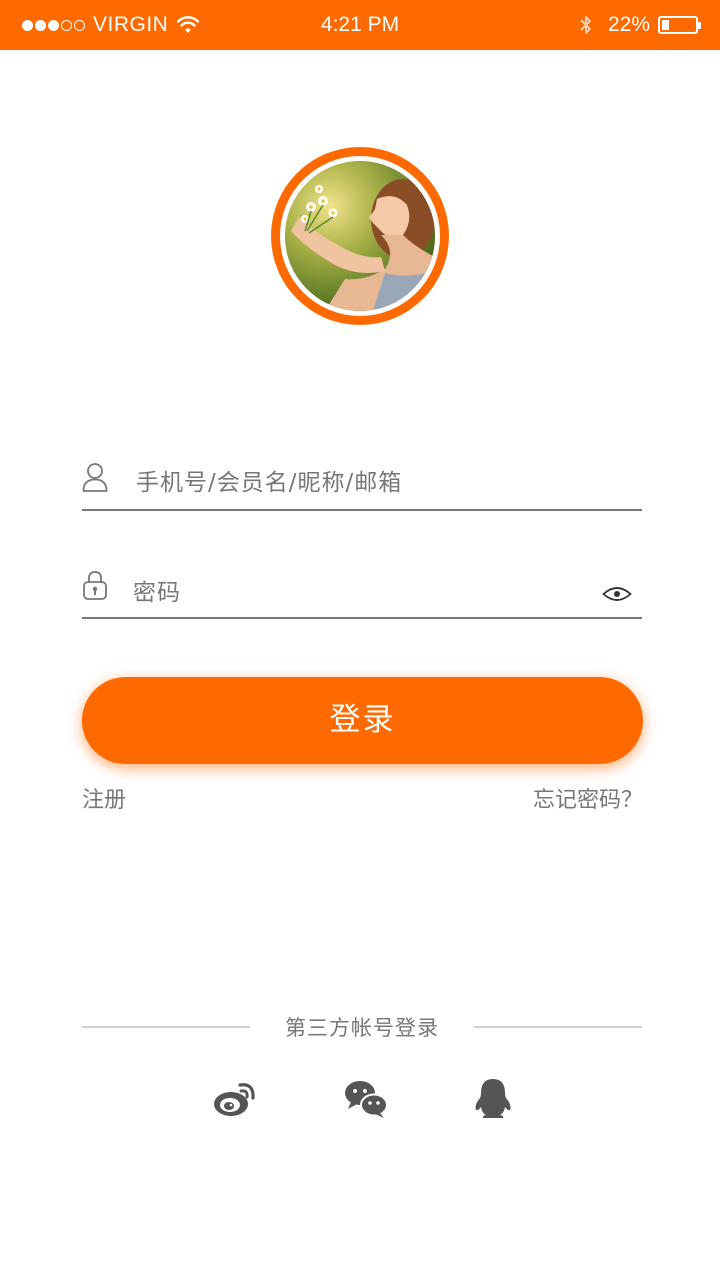 Image resolution: width=720 pixels, height=1280 pixels. Describe the element at coordinates (362, 591) in the screenshot. I see `password-field: 密码` at that location.